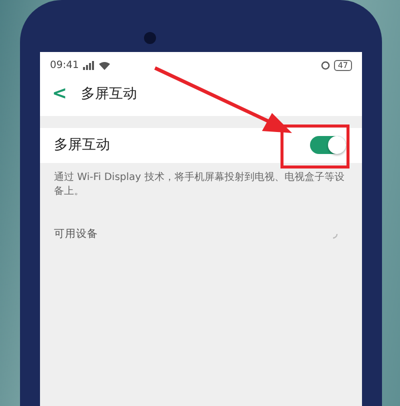  Describe the element at coordinates (64, 65) in the screenshot. I see `status-time: 09:41` at that location.